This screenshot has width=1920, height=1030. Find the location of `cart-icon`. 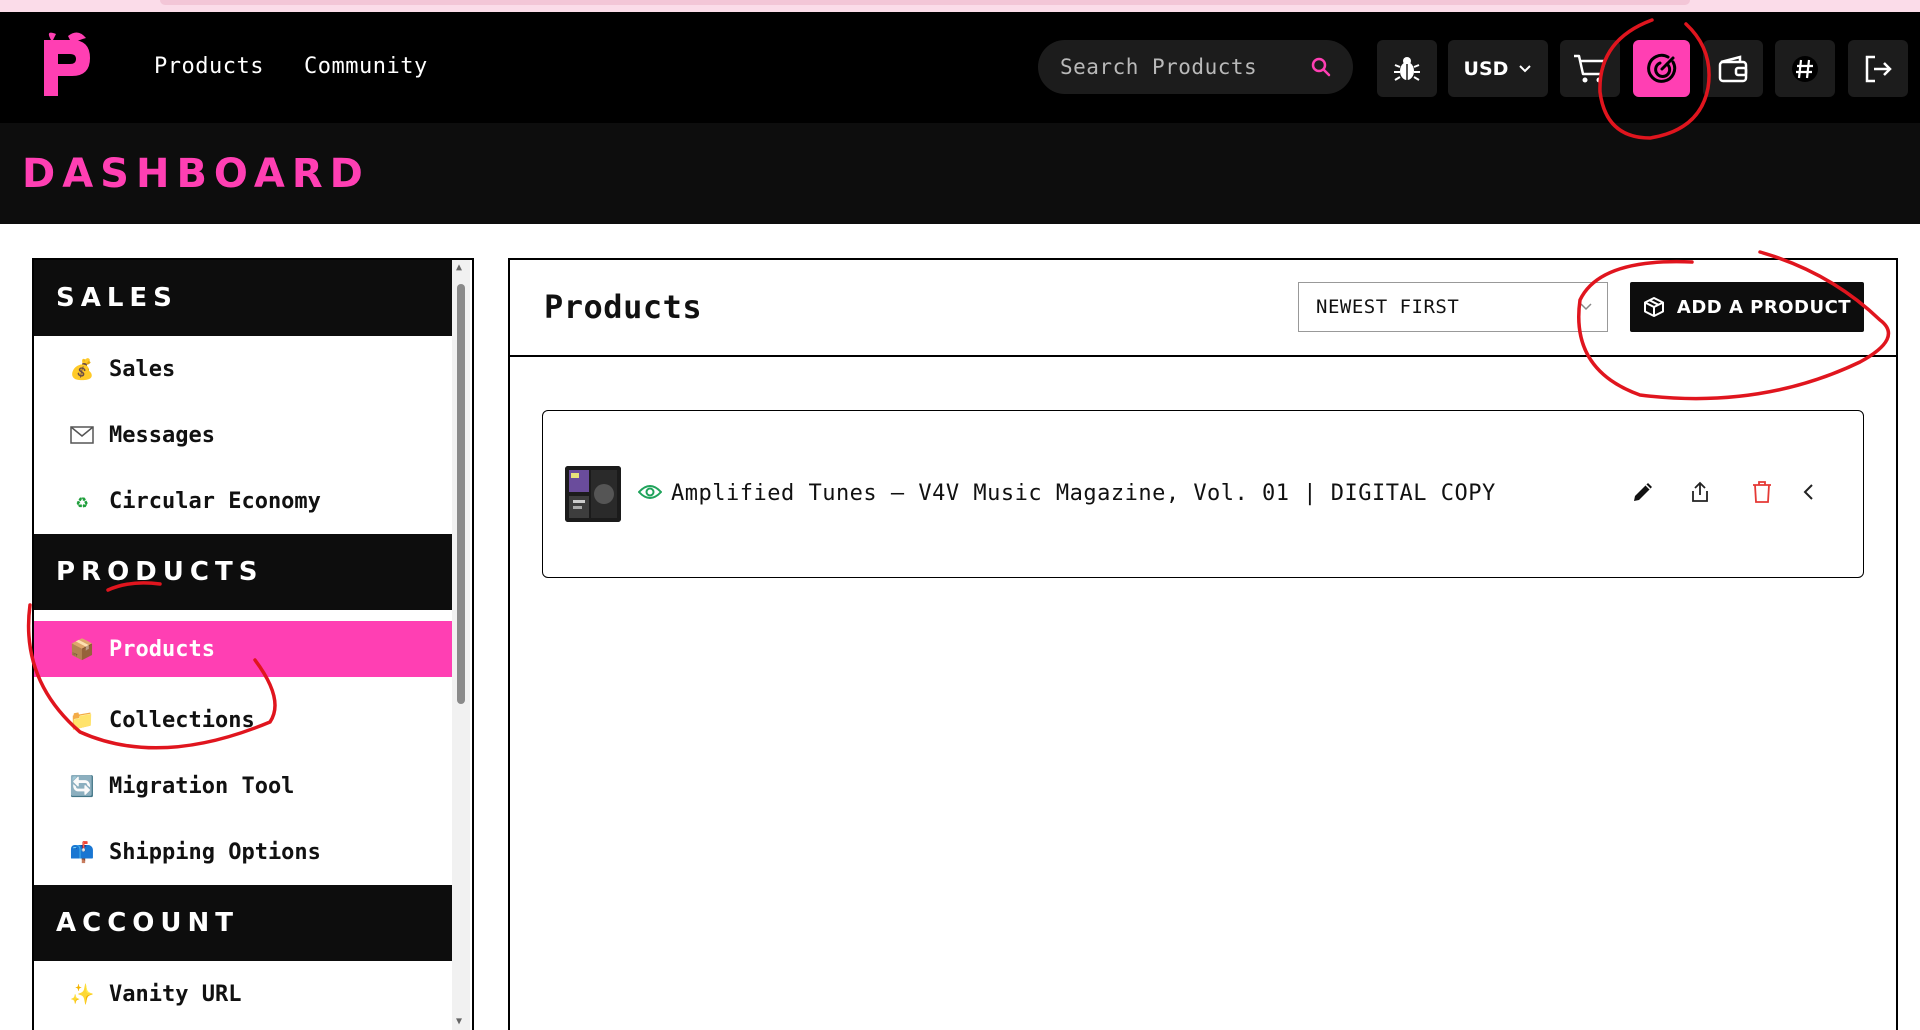

cart-icon is located at coordinates (1590, 68).